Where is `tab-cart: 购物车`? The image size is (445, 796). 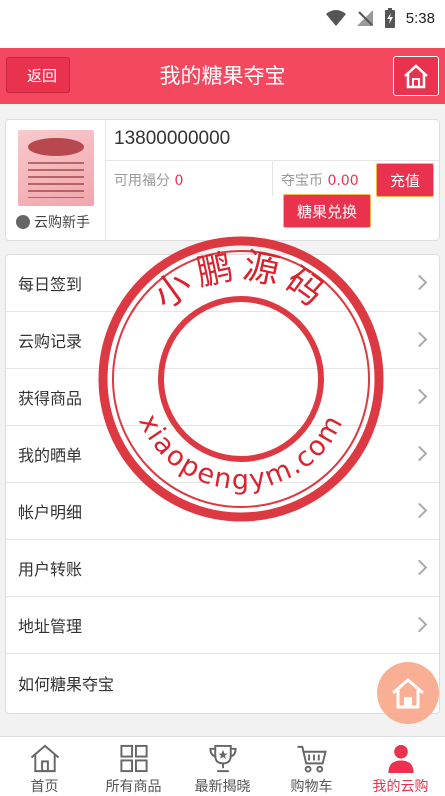
tab-cart: 购物车 is located at coordinates (311, 766).